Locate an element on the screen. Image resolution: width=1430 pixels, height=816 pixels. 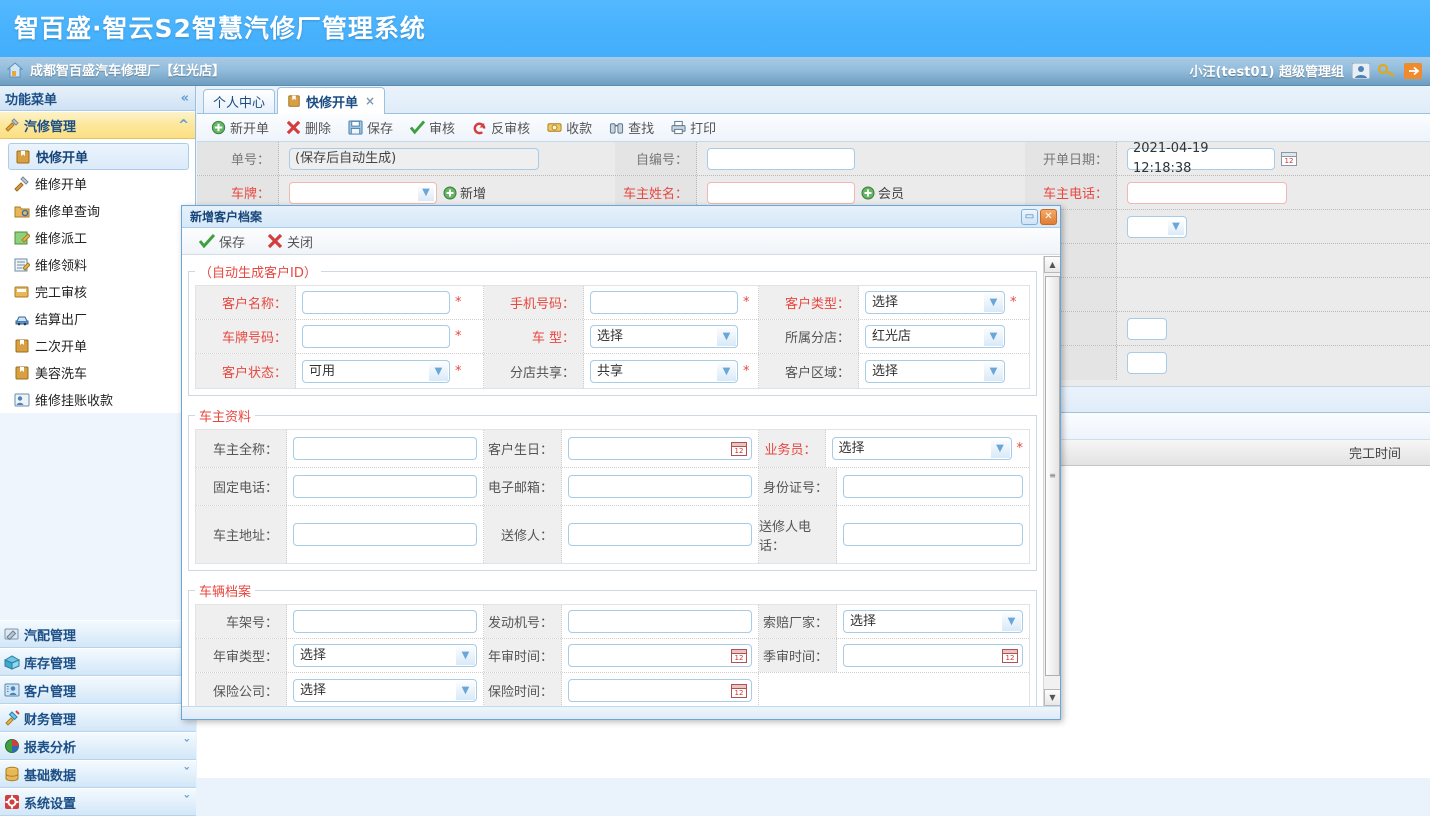
sidebar-group-6: 系统设置 ˇ is located at coordinates (98, 802).